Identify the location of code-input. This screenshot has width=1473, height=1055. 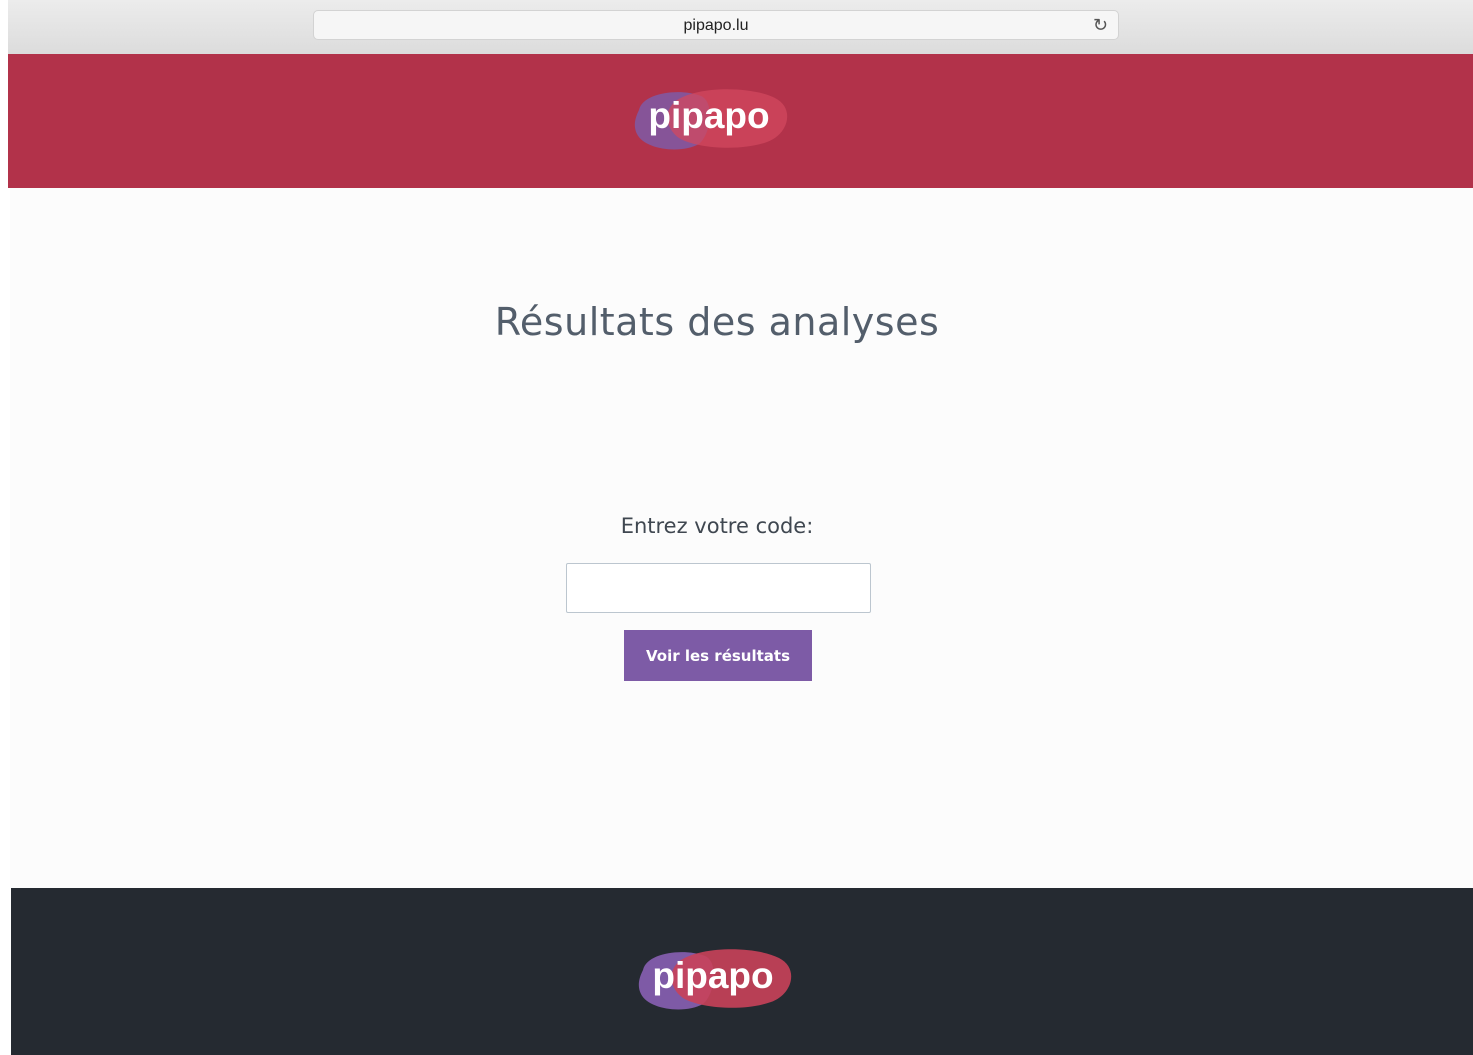
(718, 588).